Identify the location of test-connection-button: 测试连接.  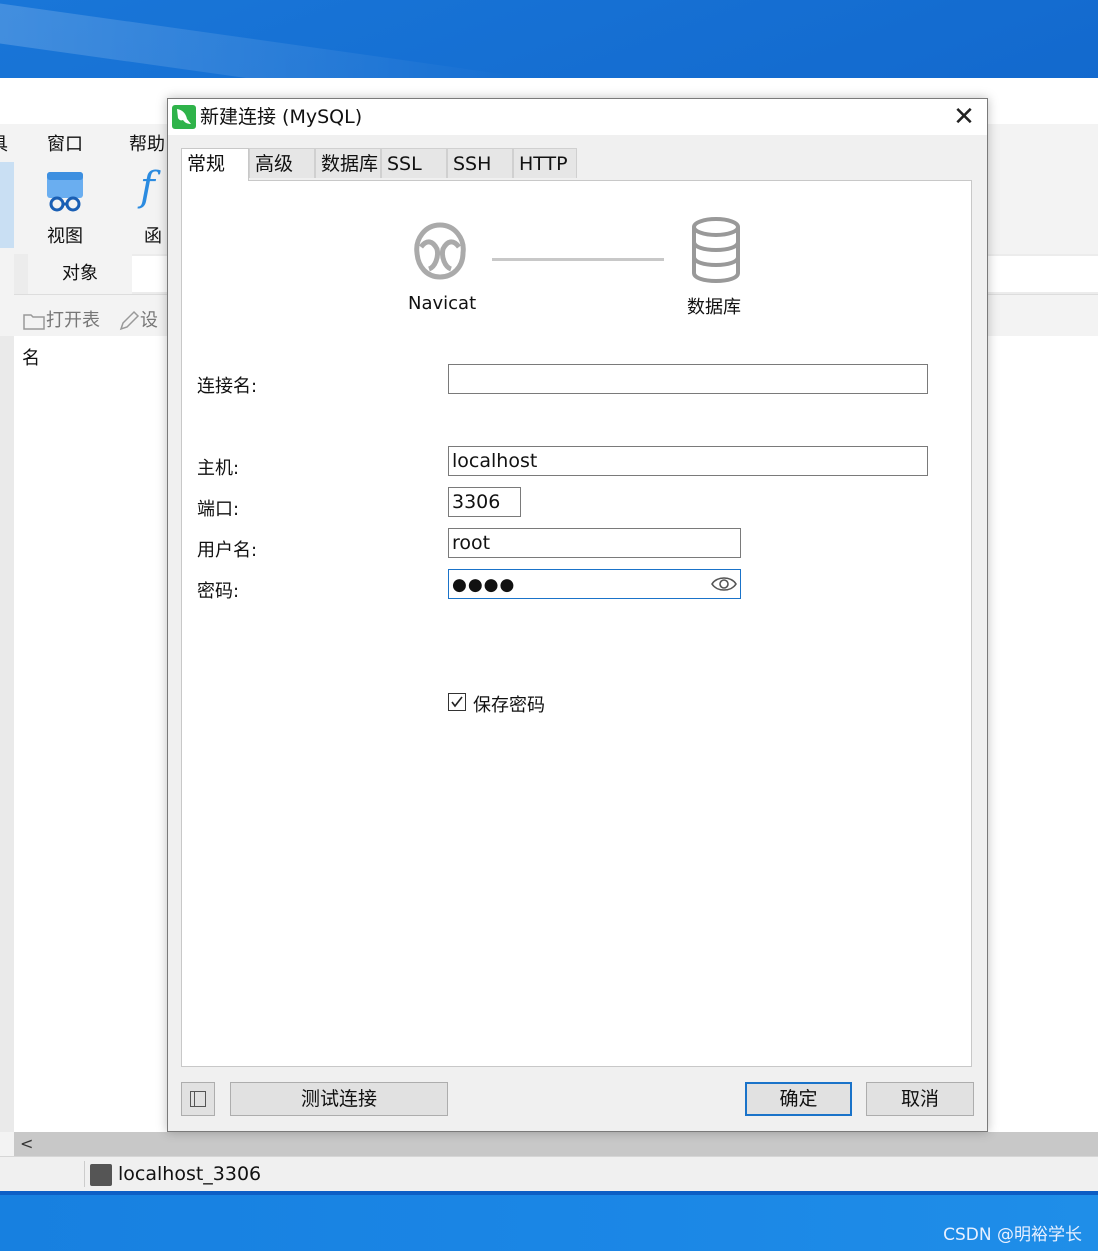
(339, 1099).